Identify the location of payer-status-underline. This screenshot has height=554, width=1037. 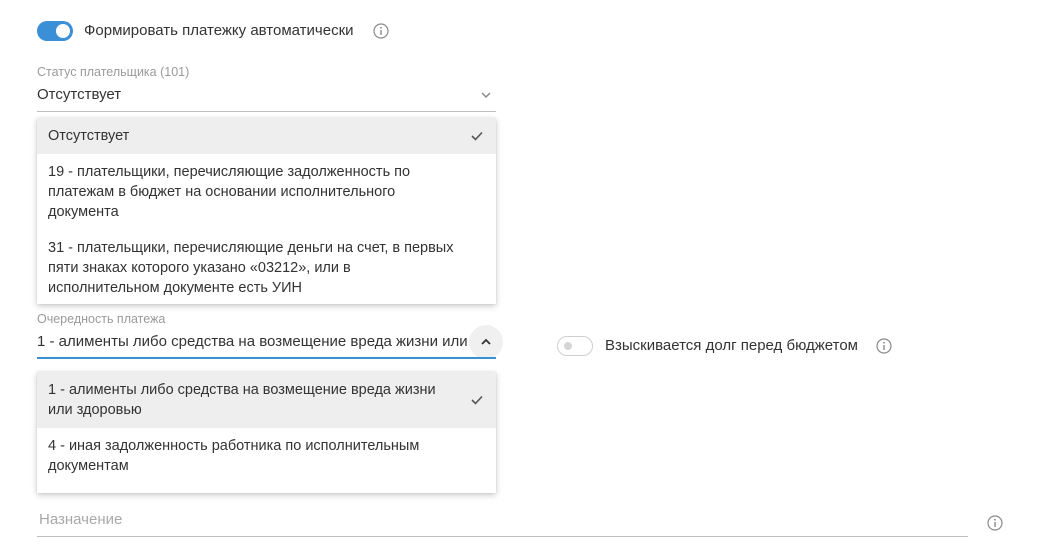
(266, 111).